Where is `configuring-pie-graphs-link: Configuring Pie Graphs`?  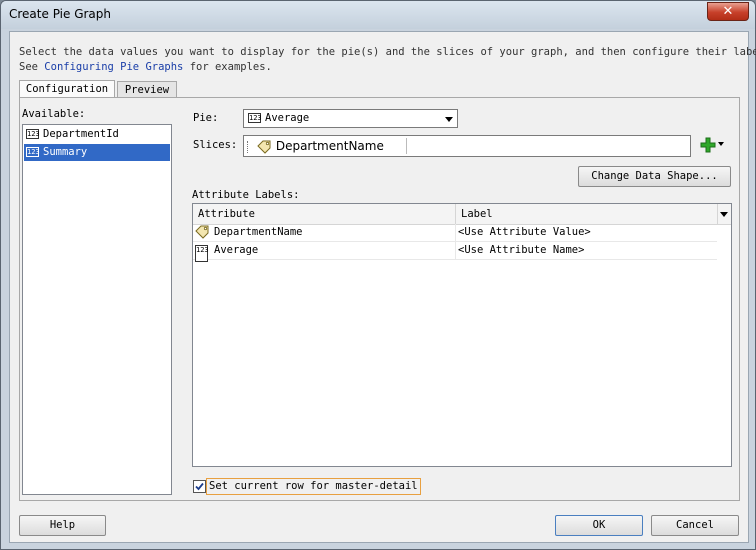
configuring-pie-graphs-link: Configuring Pie Graphs is located at coordinates (113, 67).